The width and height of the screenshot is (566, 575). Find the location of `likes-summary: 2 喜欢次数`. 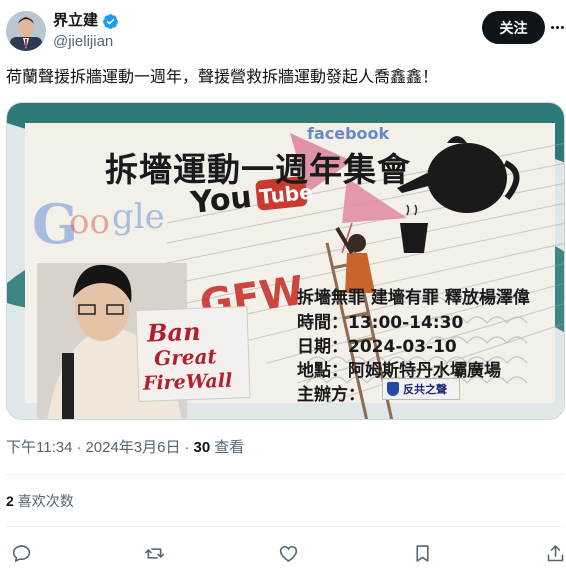

likes-summary: 2 喜欢次数 is located at coordinates (40, 501).